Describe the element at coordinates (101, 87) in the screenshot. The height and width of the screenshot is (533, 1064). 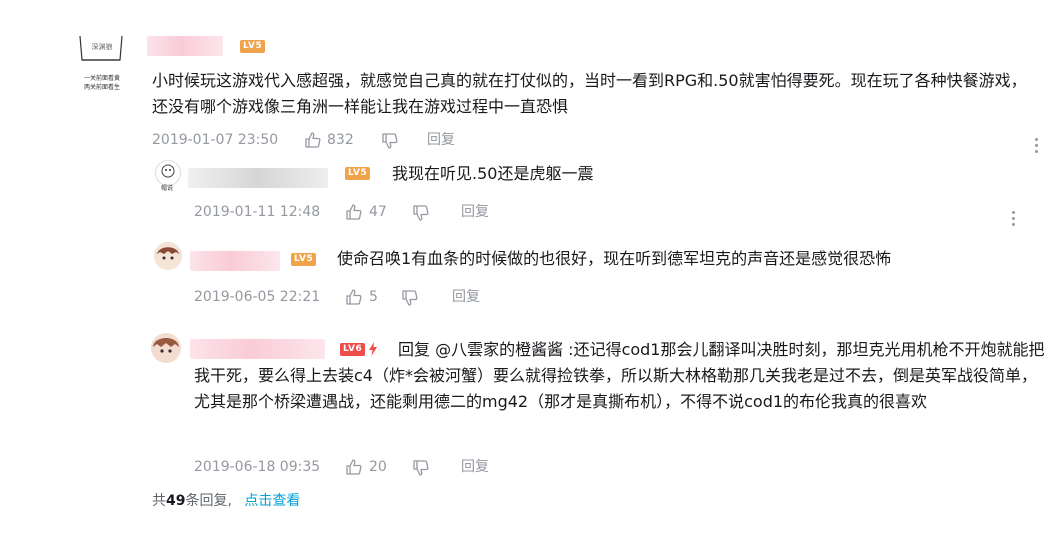
I see `avatar-caption: 两关前面看生` at that location.